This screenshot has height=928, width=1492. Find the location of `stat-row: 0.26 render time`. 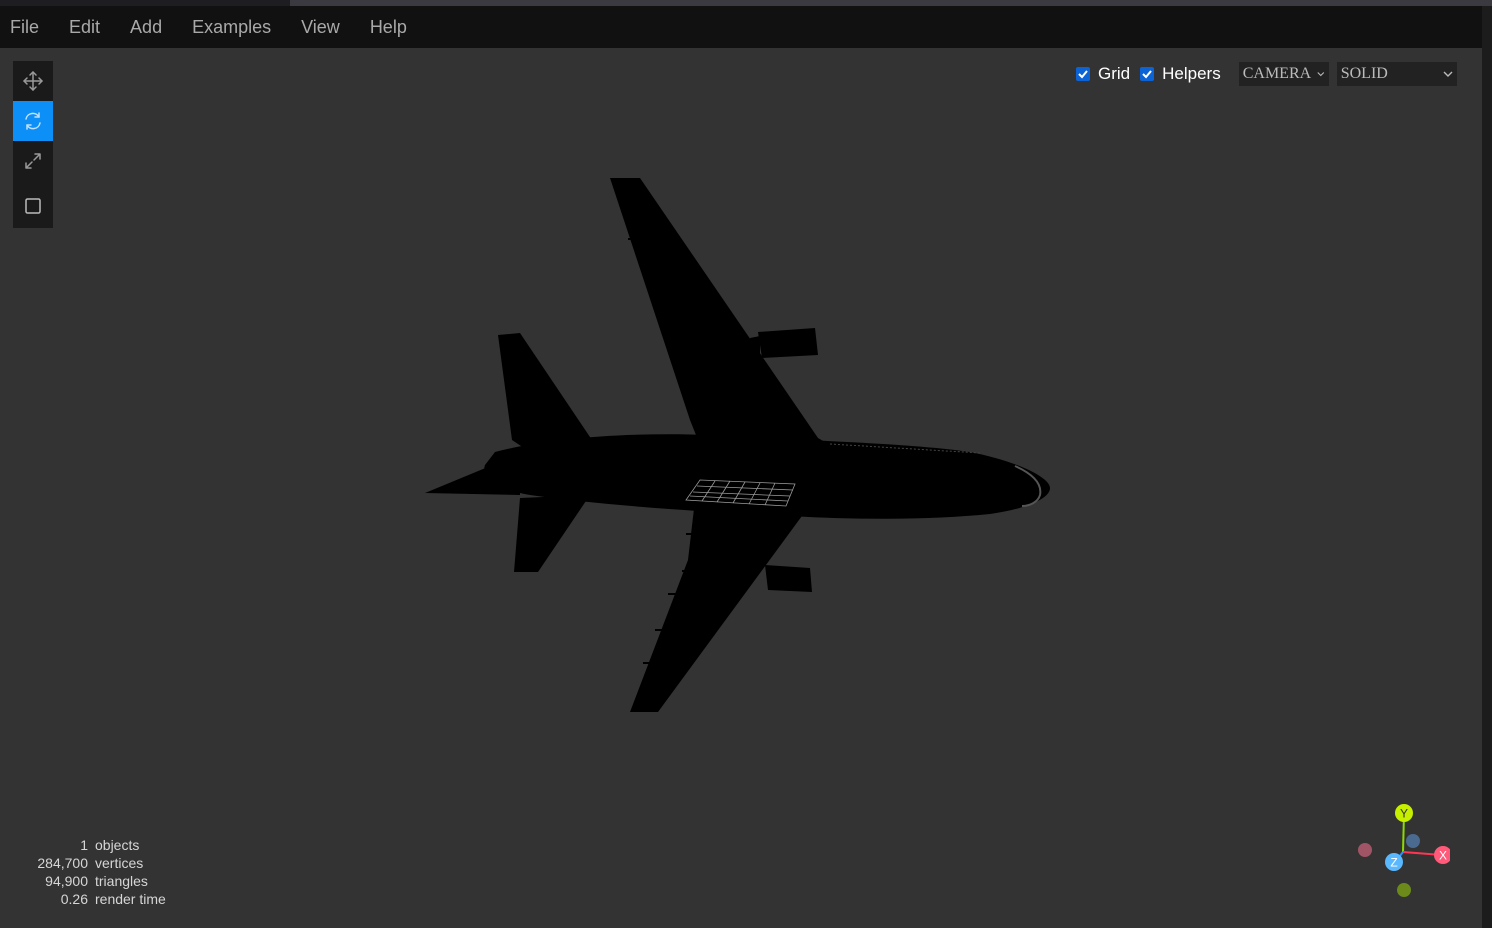

stat-row: 0.26 render time is located at coordinates (93, 899).